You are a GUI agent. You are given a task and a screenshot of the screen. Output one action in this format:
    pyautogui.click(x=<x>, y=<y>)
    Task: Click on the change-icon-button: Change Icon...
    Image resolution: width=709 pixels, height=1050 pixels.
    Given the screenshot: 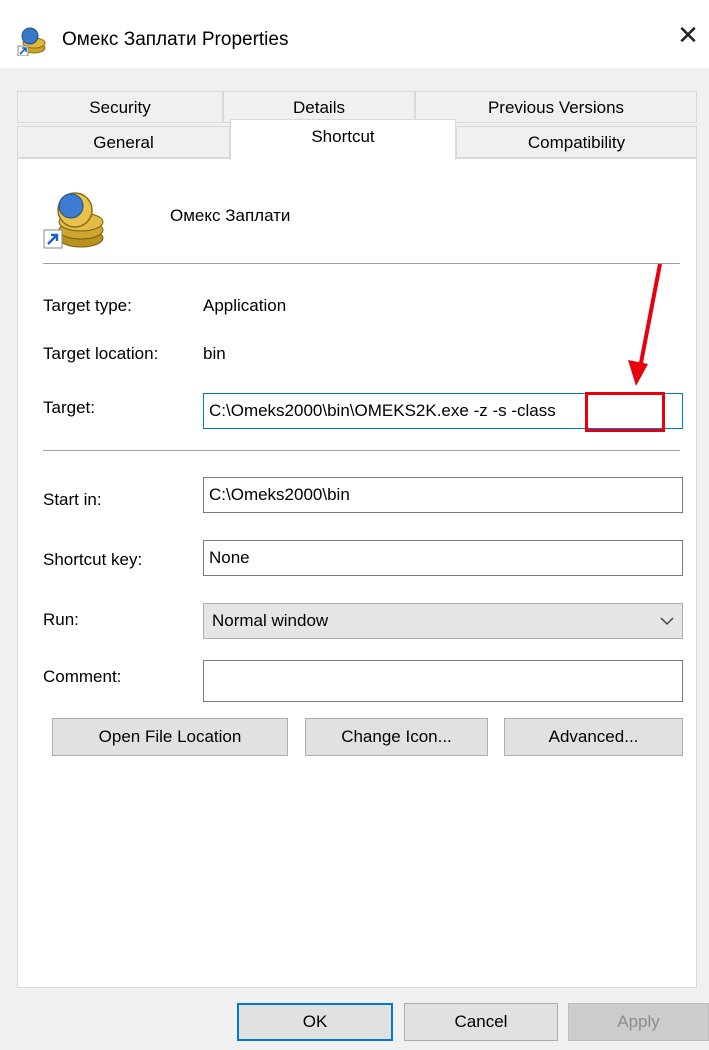 What is the action you would take?
    pyautogui.click(x=396, y=737)
    